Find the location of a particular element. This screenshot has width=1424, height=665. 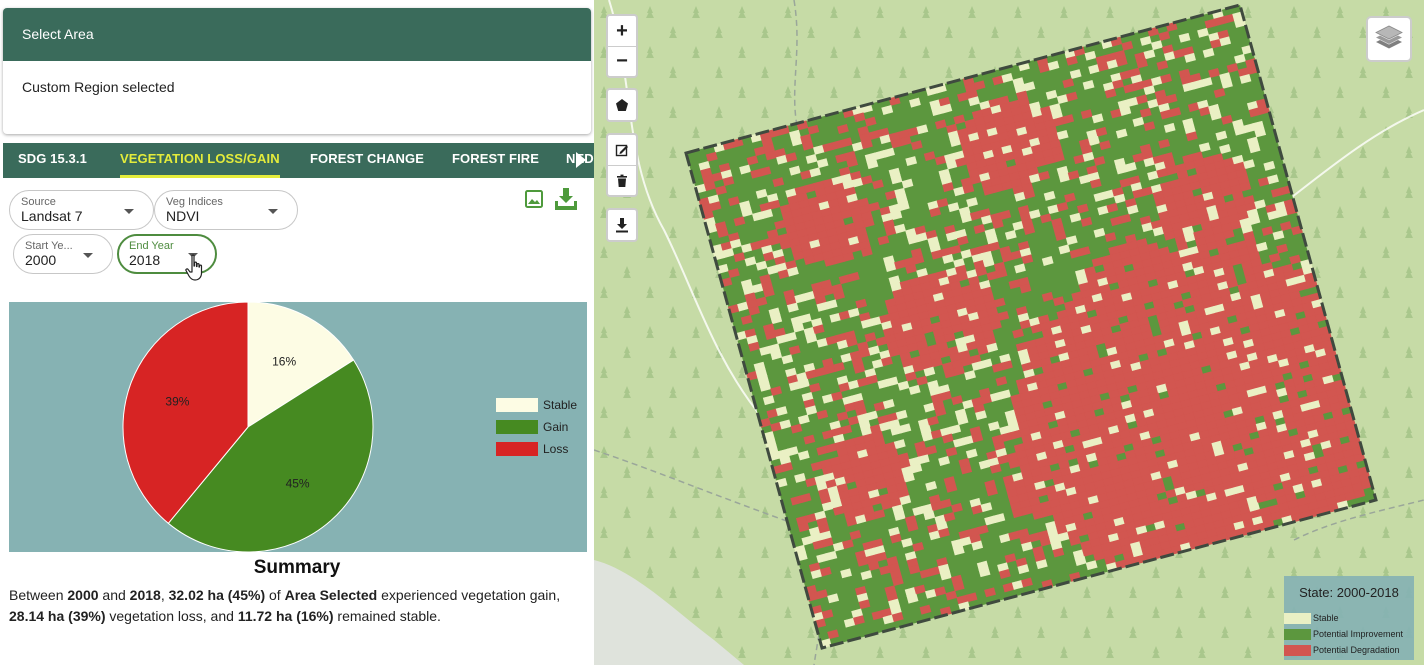

tab-sdg: SDG 15.3.1 is located at coordinates (52, 160).